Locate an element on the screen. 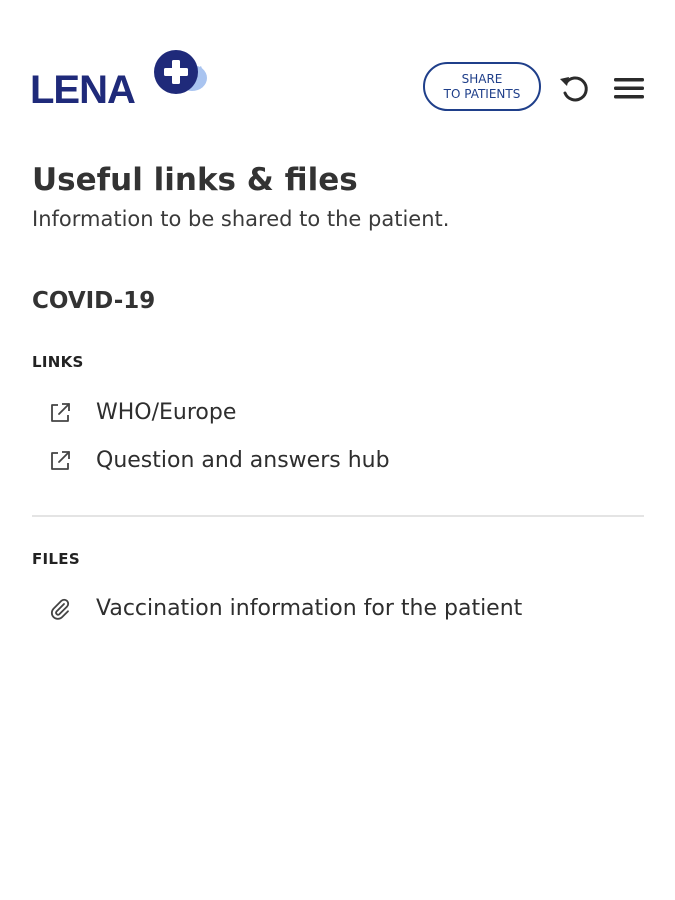 Image resolution: width=675 pixels, height=900 pixels. file-vaccination-info: Vaccination information for the patient is located at coordinates (284, 609).